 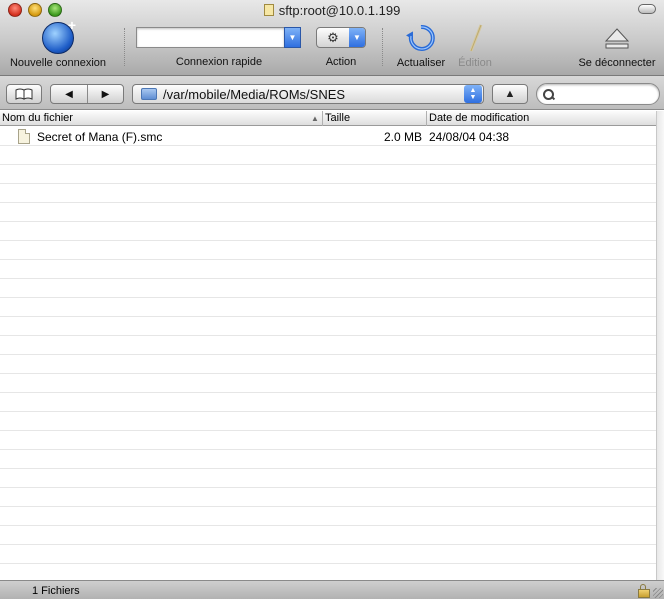 I want to click on path-popup: /var/mobile/Media/ROMs/SNES ▲ ▼, so click(x=308, y=94).